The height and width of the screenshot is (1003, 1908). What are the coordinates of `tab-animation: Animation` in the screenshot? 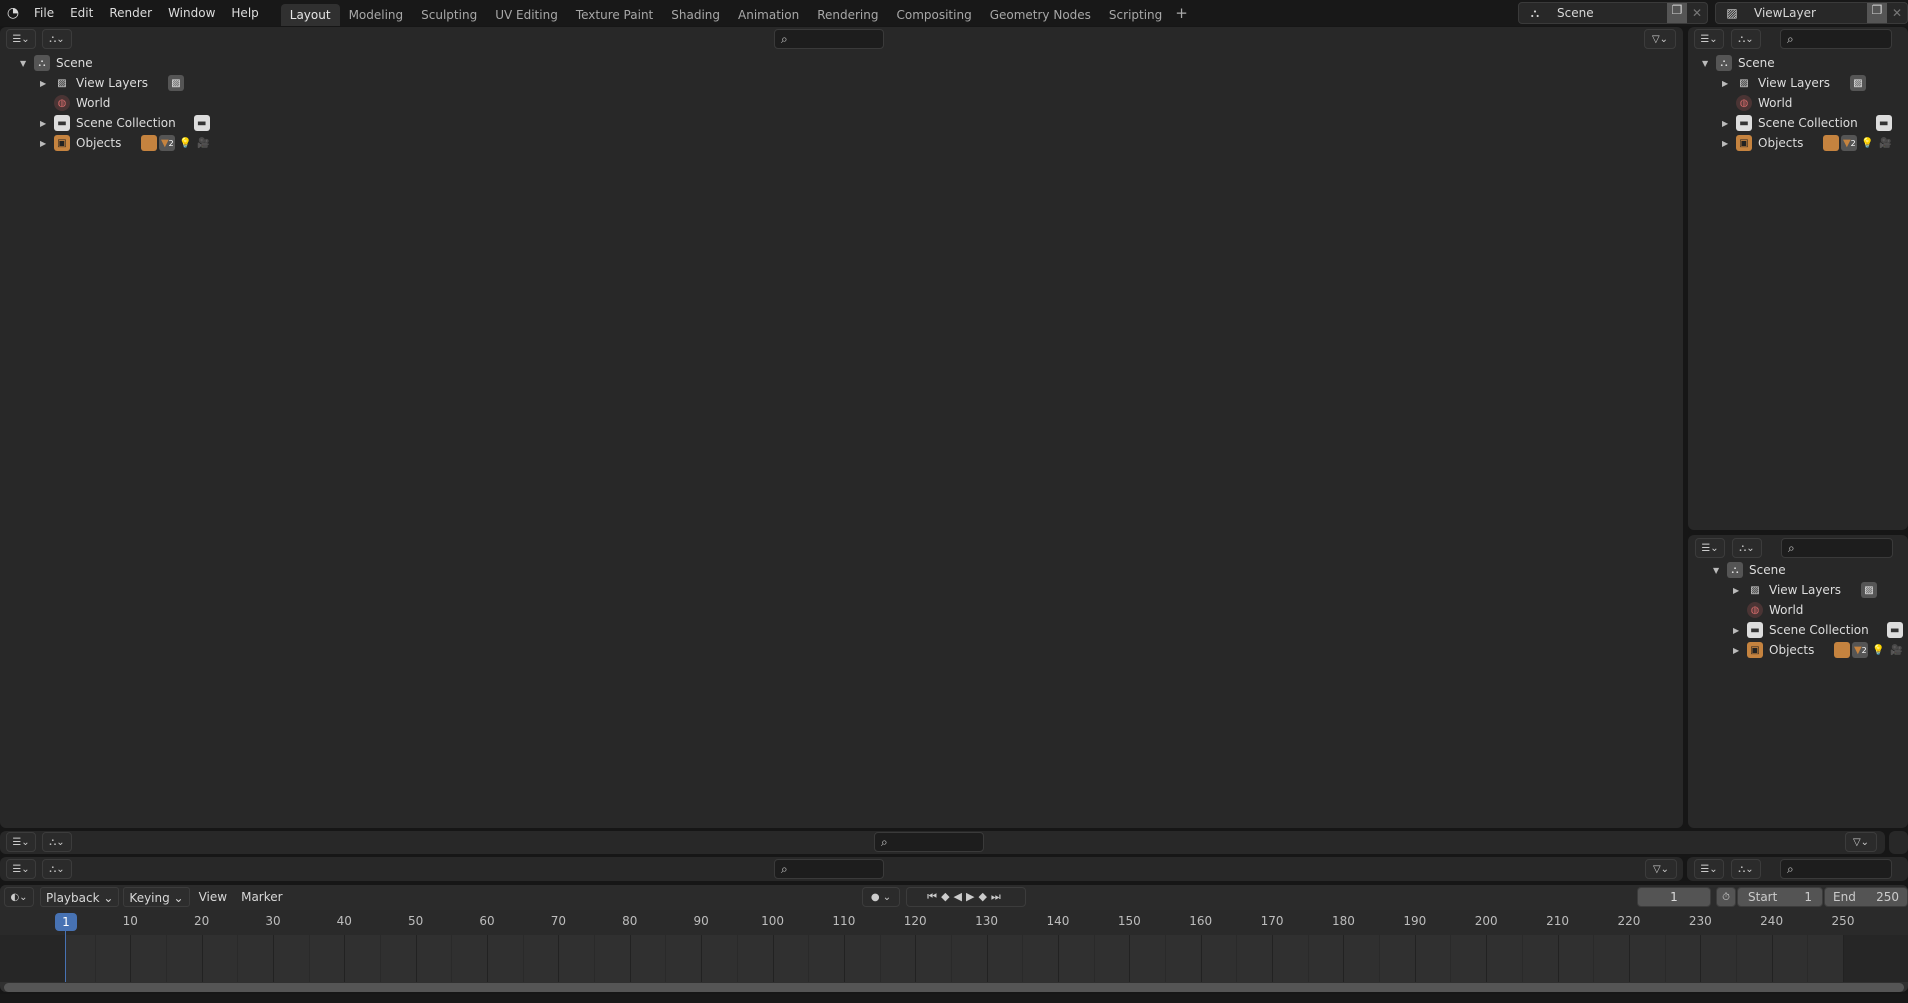 It's located at (768, 15).